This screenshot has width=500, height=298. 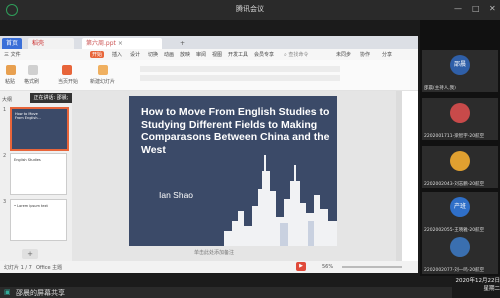 I want to click on thumb-title: • Lorem ipsum text, so click(x=31, y=206).